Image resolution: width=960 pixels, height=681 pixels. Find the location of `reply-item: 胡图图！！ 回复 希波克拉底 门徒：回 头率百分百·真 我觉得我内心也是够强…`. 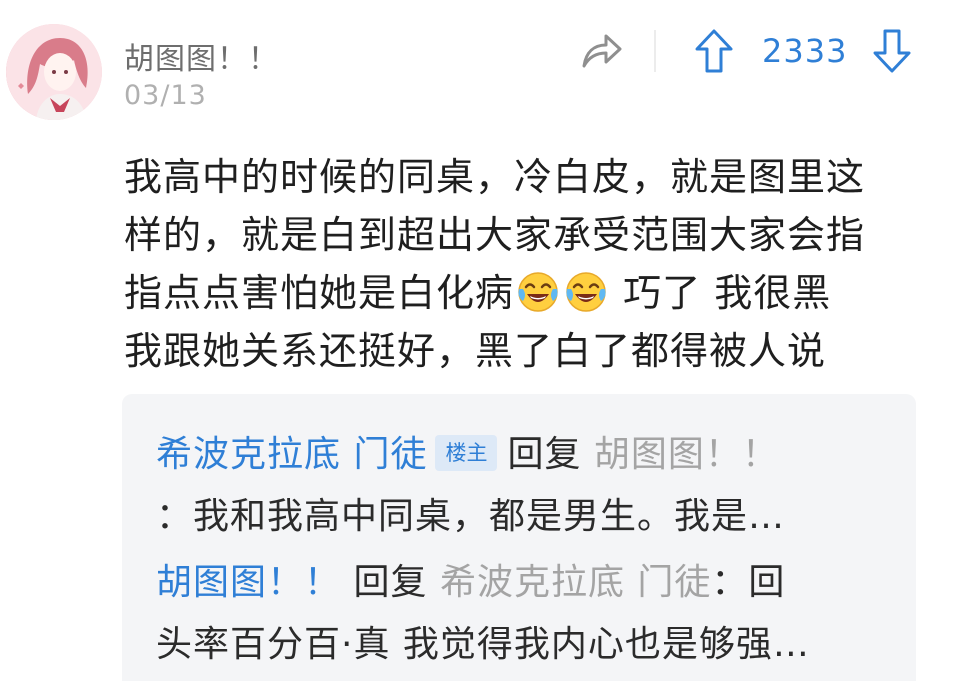

reply-item: 胡图图！！ 回复 希波克拉底 门徒：回 头率百分百·真 我觉得我内心也是够强… is located at coordinates (526, 614).